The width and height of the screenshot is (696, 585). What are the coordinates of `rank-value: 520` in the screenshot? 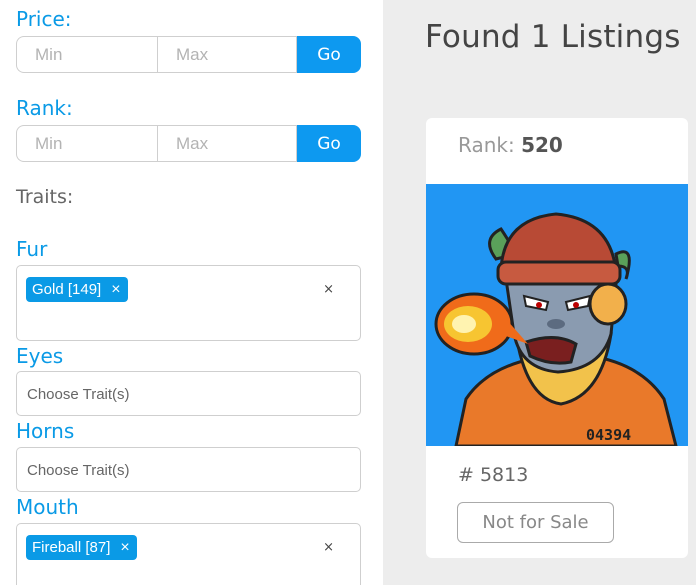 It's located at (542, 145).